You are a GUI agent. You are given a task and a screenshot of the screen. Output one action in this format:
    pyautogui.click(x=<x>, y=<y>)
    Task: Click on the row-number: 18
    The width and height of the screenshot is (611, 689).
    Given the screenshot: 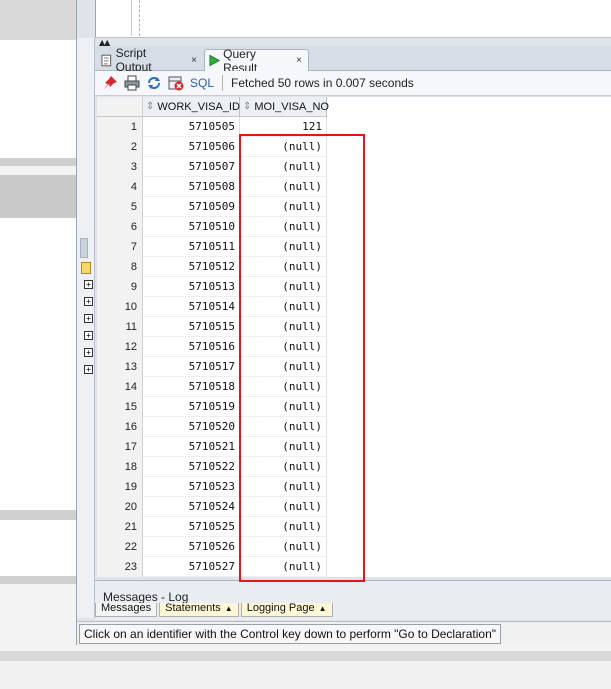 What is the action you would take?
    pyautogui.click(x=120, y=467)
    